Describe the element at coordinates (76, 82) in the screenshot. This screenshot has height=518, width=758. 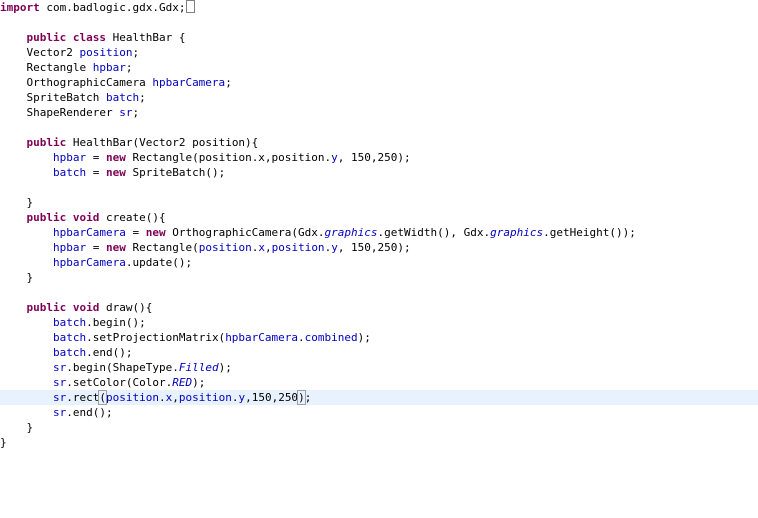
I see `code-text: OrthographicCamera` at that location.